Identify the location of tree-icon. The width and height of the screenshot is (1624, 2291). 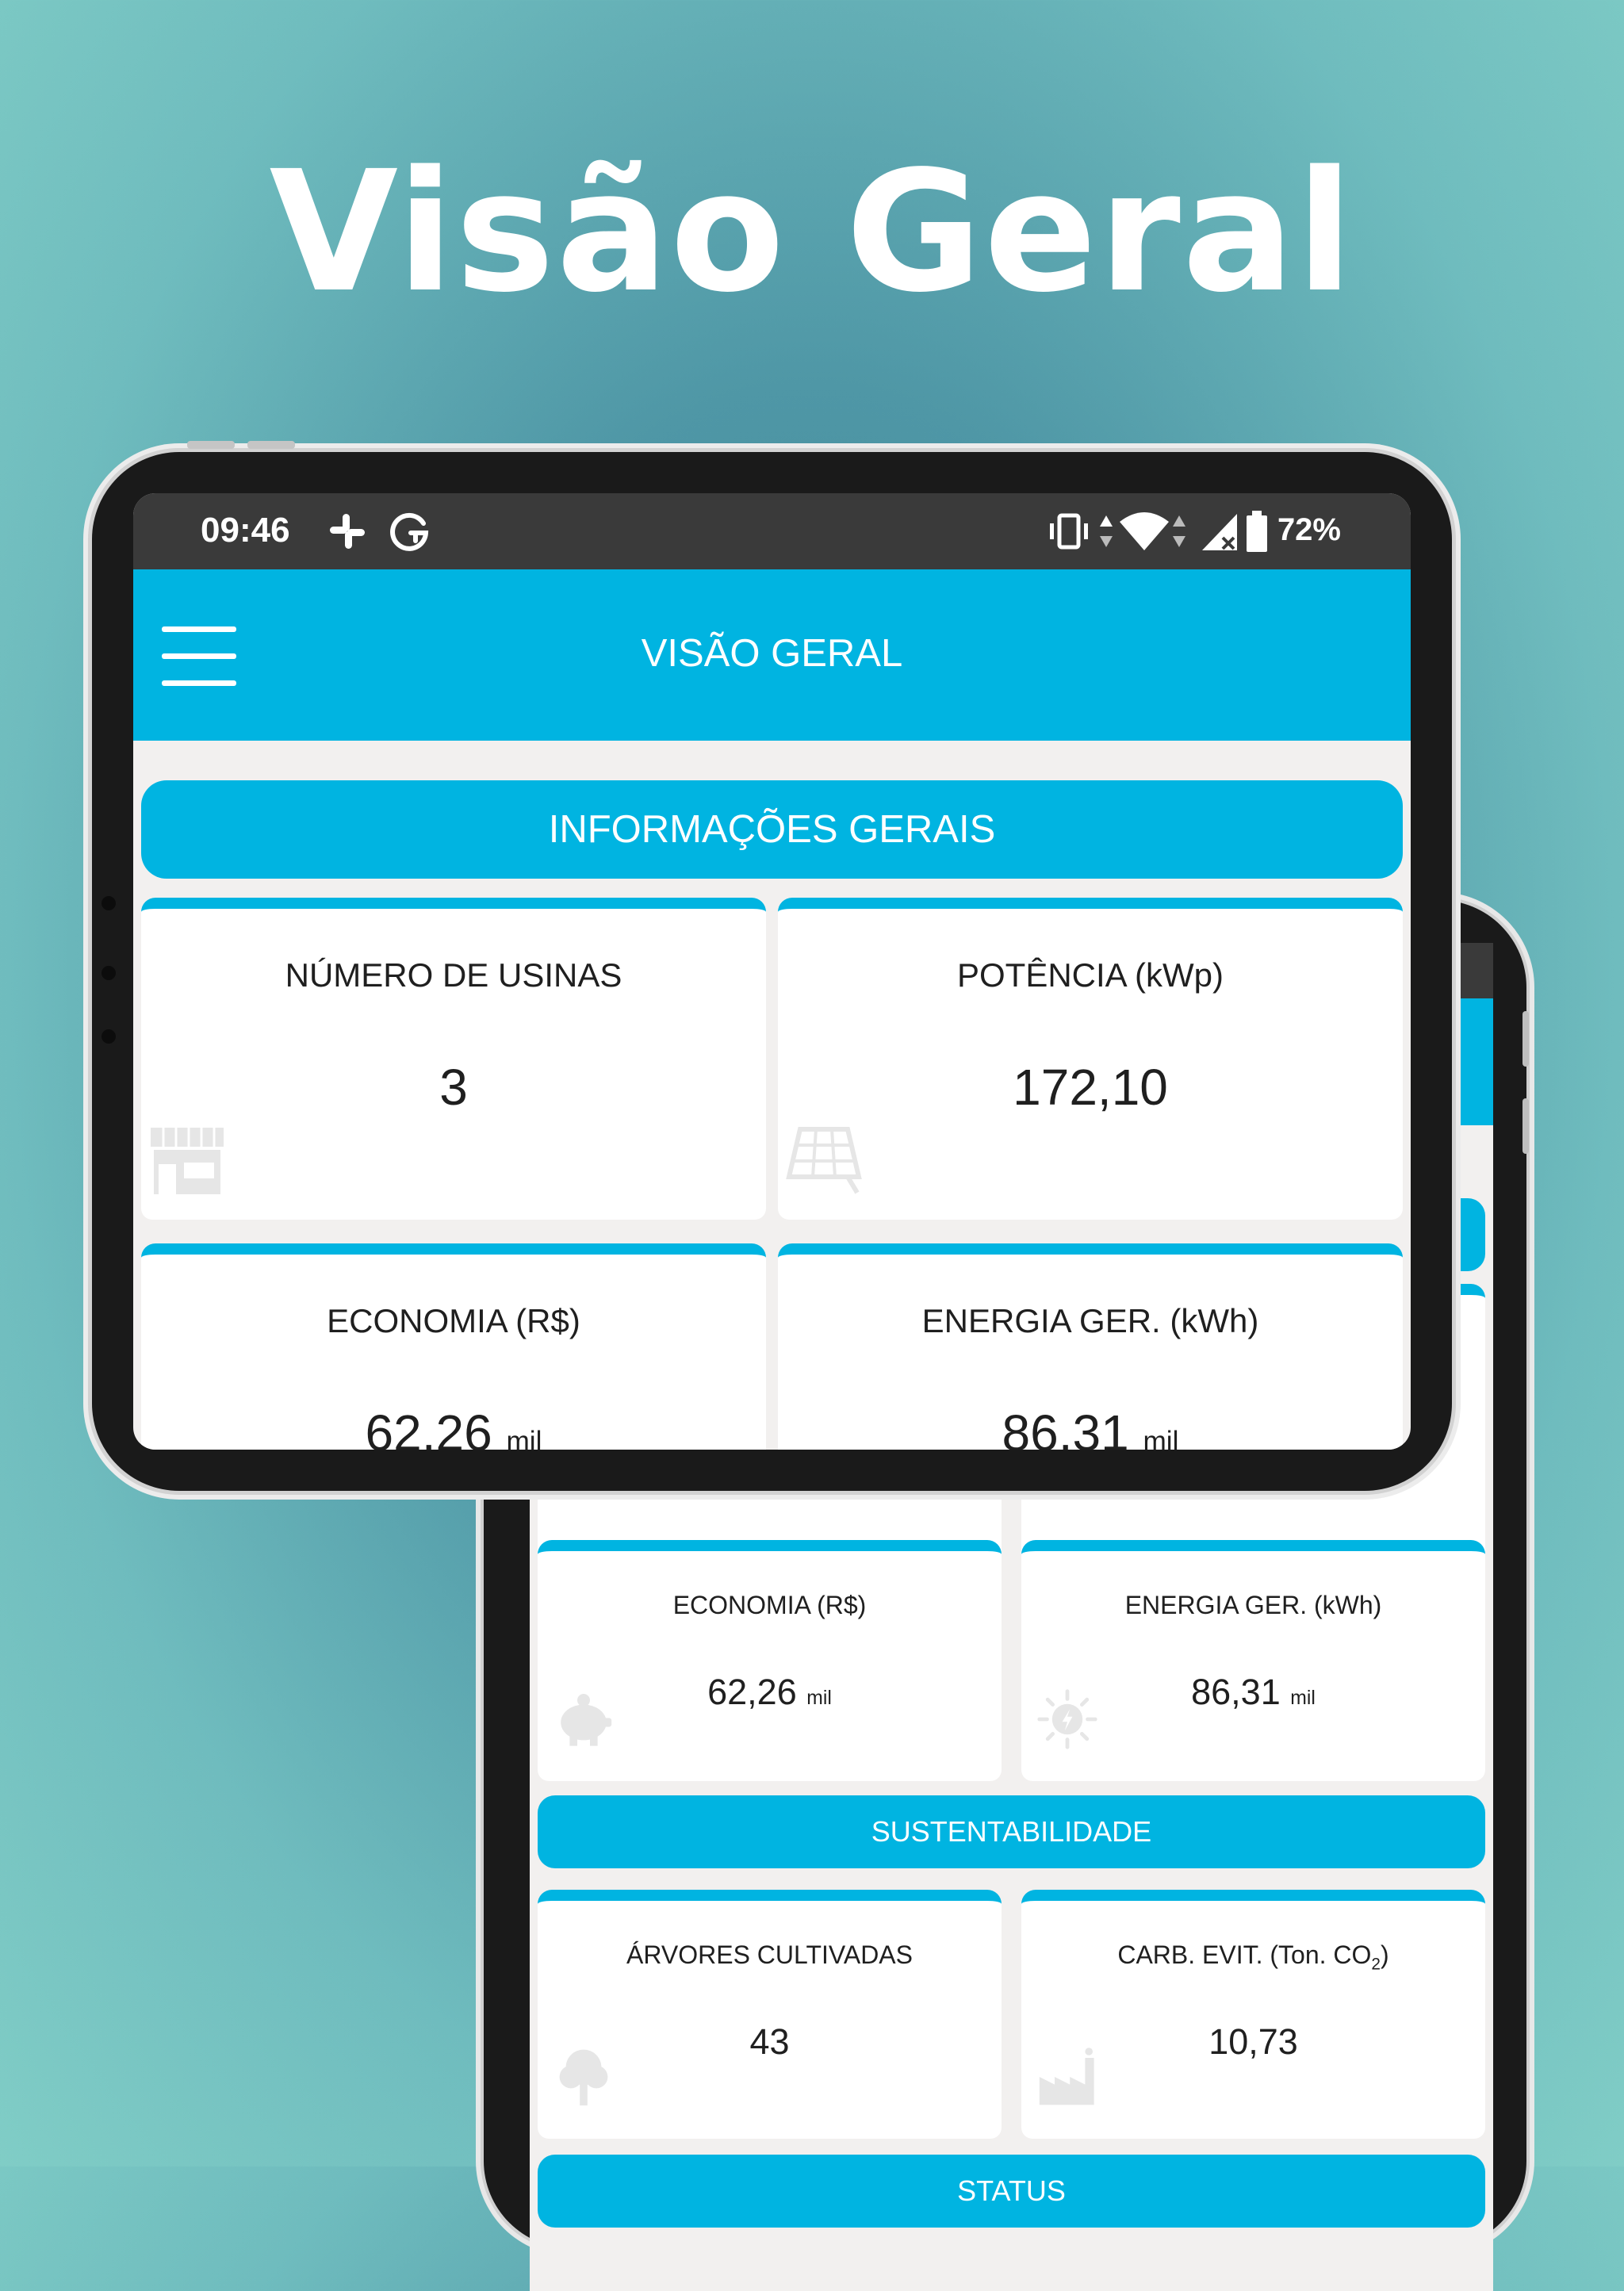
(583, 2077).